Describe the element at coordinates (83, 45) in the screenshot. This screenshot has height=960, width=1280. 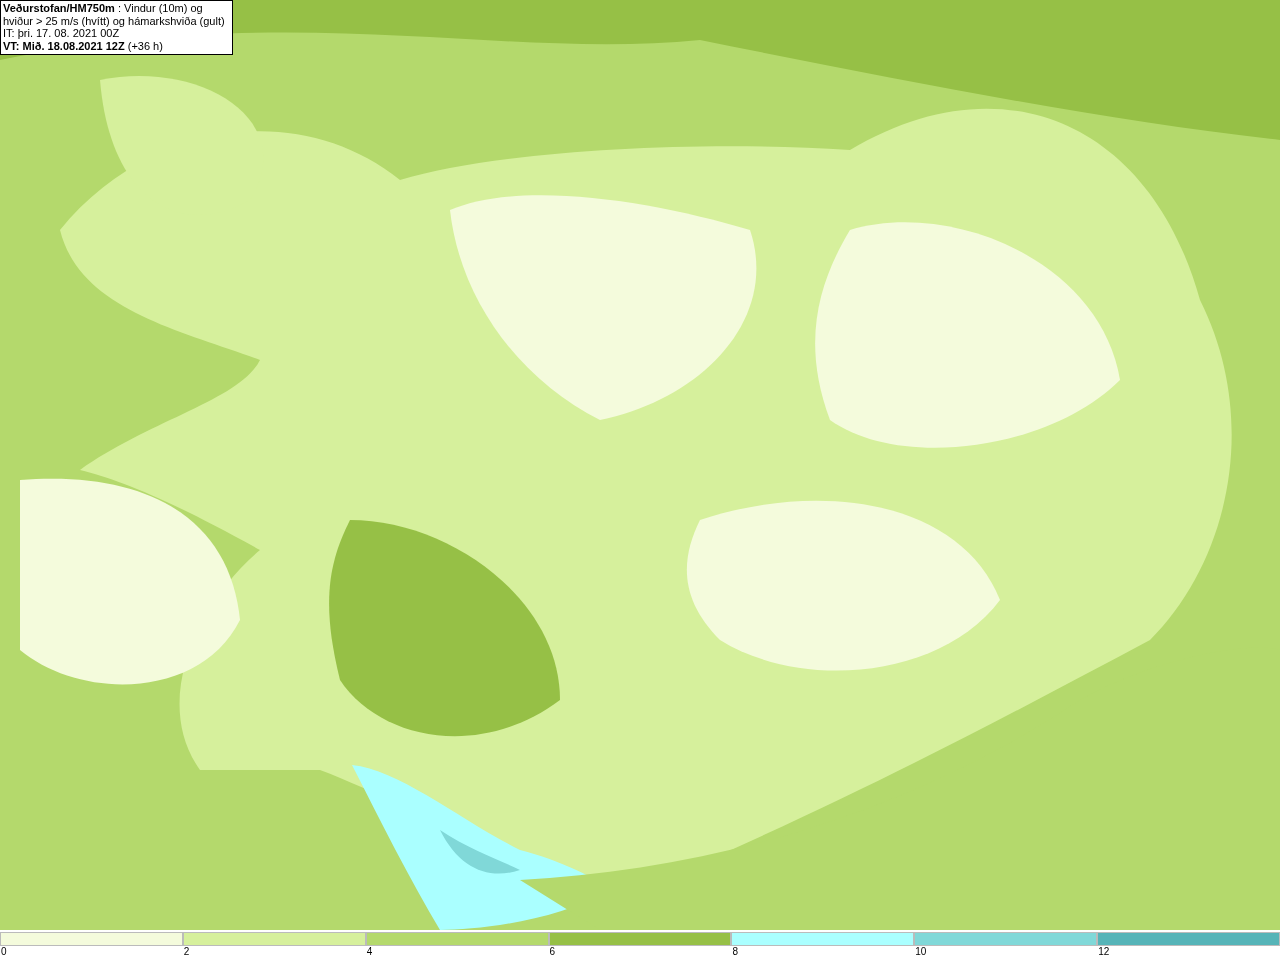
I see `title-line: VT: Mið. 18.08.2021 12Z (+36 h)` at that location.